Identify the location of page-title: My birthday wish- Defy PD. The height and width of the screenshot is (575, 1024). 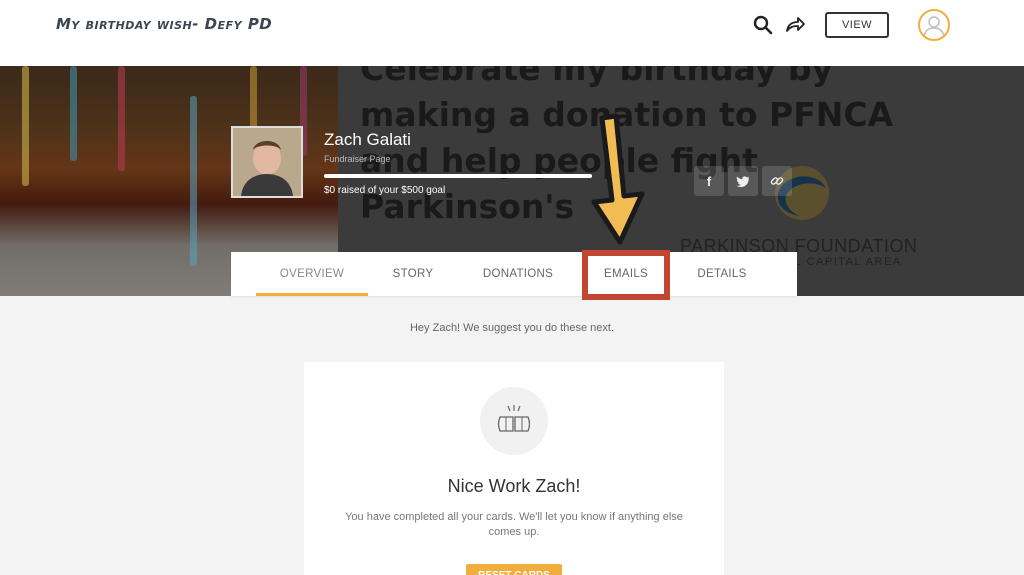
(164, 24).